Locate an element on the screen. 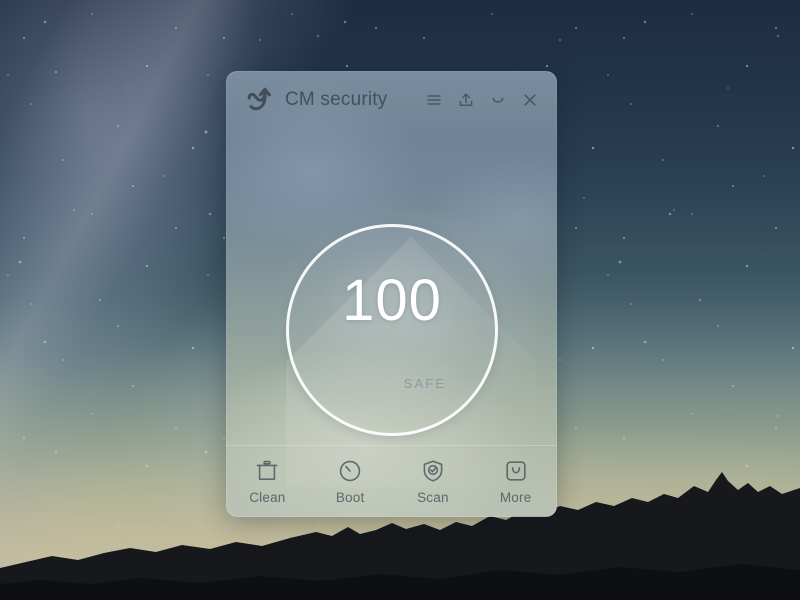  bottom-navigation-bar: Clean Boot Scan More is located at coordinates (391, 481).